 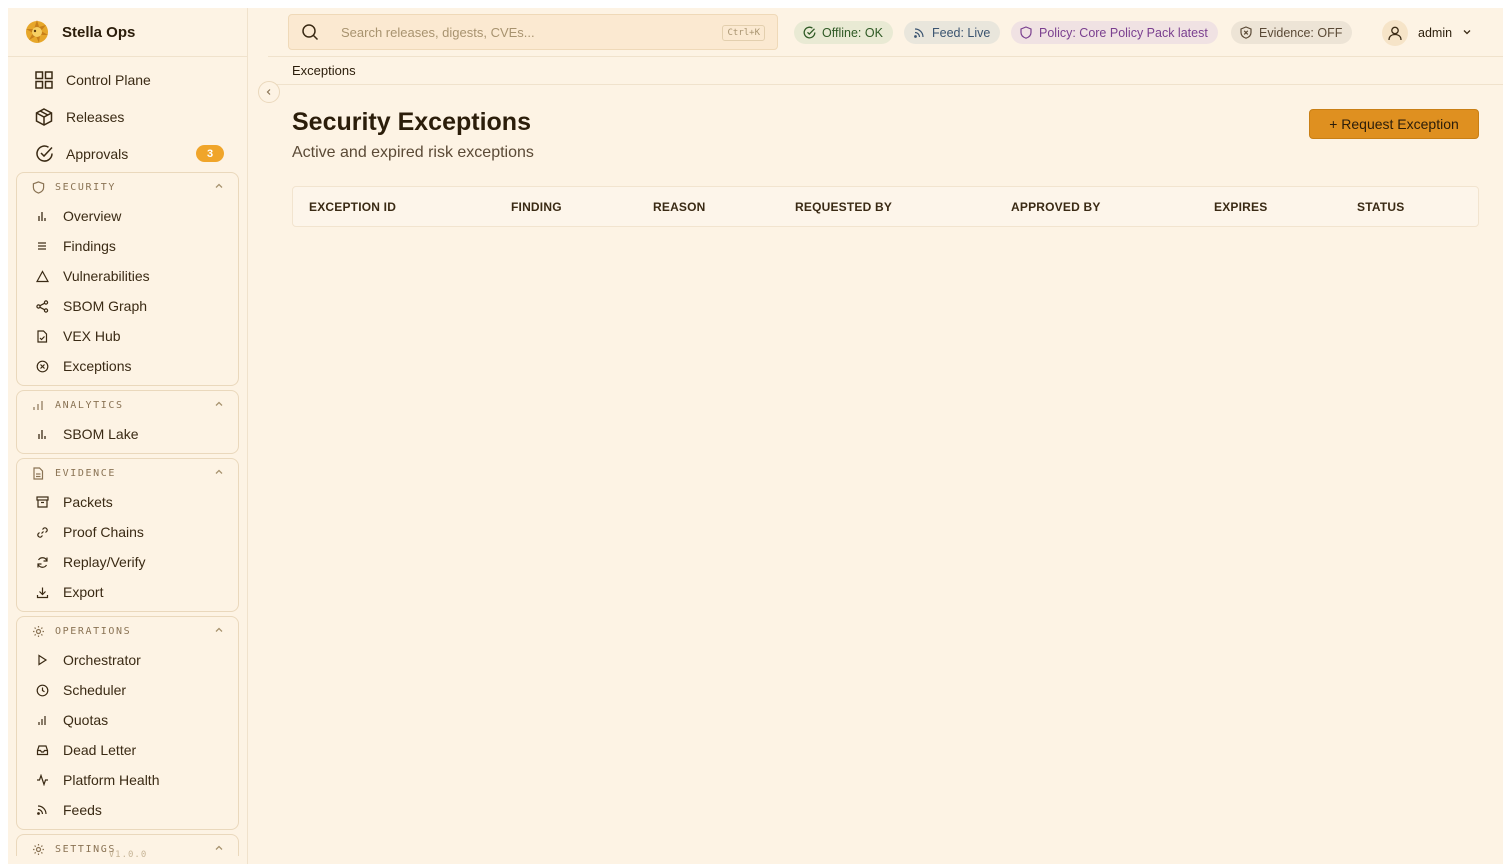 What do you see at coordinates (843, 207) in the screenshot?
I see `column-header-requested-by: REQUESTED BY` at bounding box center [843, 207].